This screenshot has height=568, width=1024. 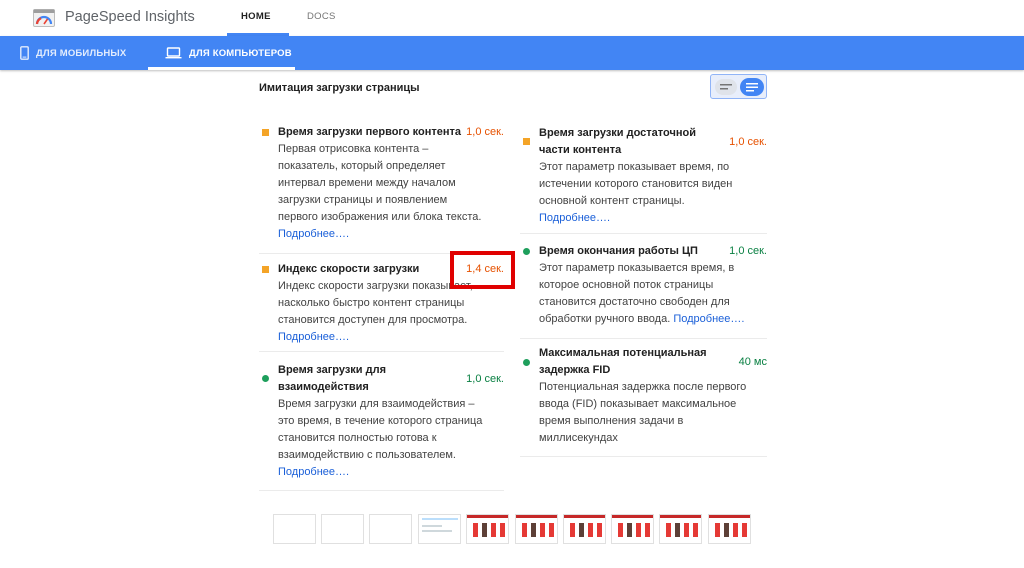 What do you see at coordinates (482, 270) in the screenshot?
I see `highlight-annotation` at bounding box center [482, 270].